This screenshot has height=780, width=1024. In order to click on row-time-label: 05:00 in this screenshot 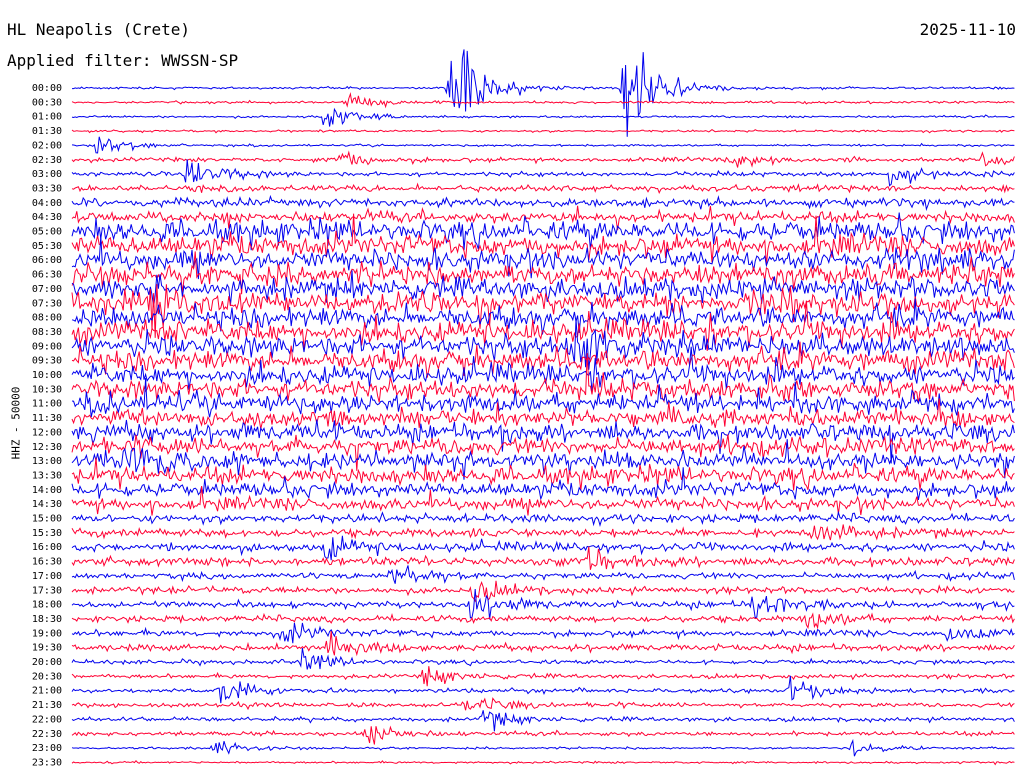, I will do `click(47, 232)`.